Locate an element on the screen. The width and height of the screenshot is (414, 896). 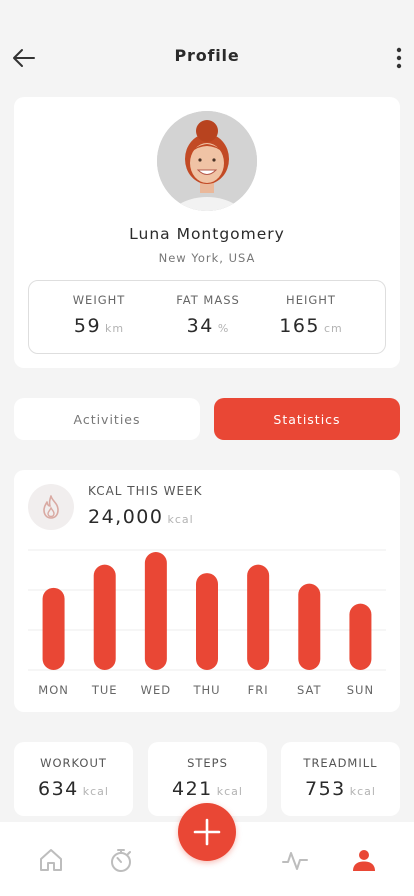
chart-bar-mon is located at coordinates (53, 628).